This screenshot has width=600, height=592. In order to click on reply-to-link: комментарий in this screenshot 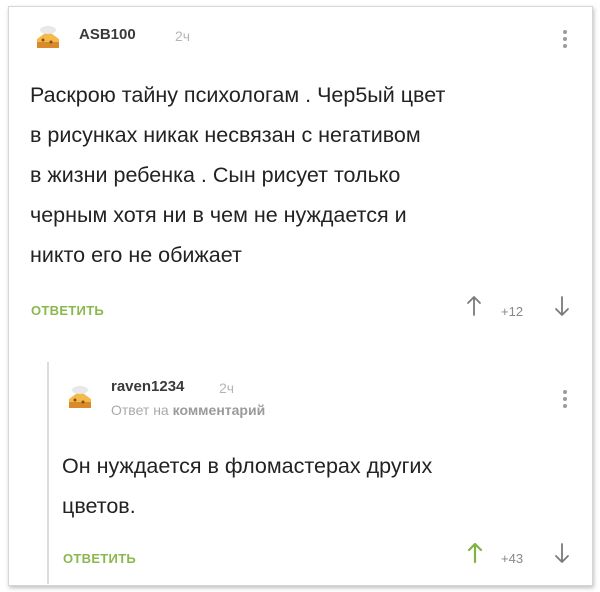, I will do `click(219, 410)`.